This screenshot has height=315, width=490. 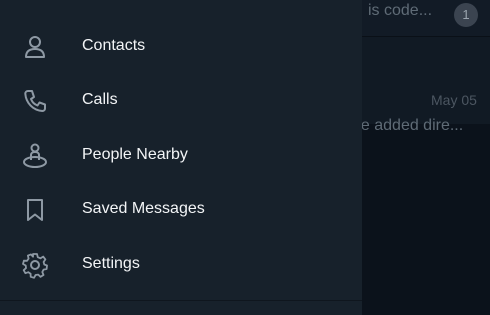 I want to click on drawer-item-settings: Settings, so click(x=181, y=265).